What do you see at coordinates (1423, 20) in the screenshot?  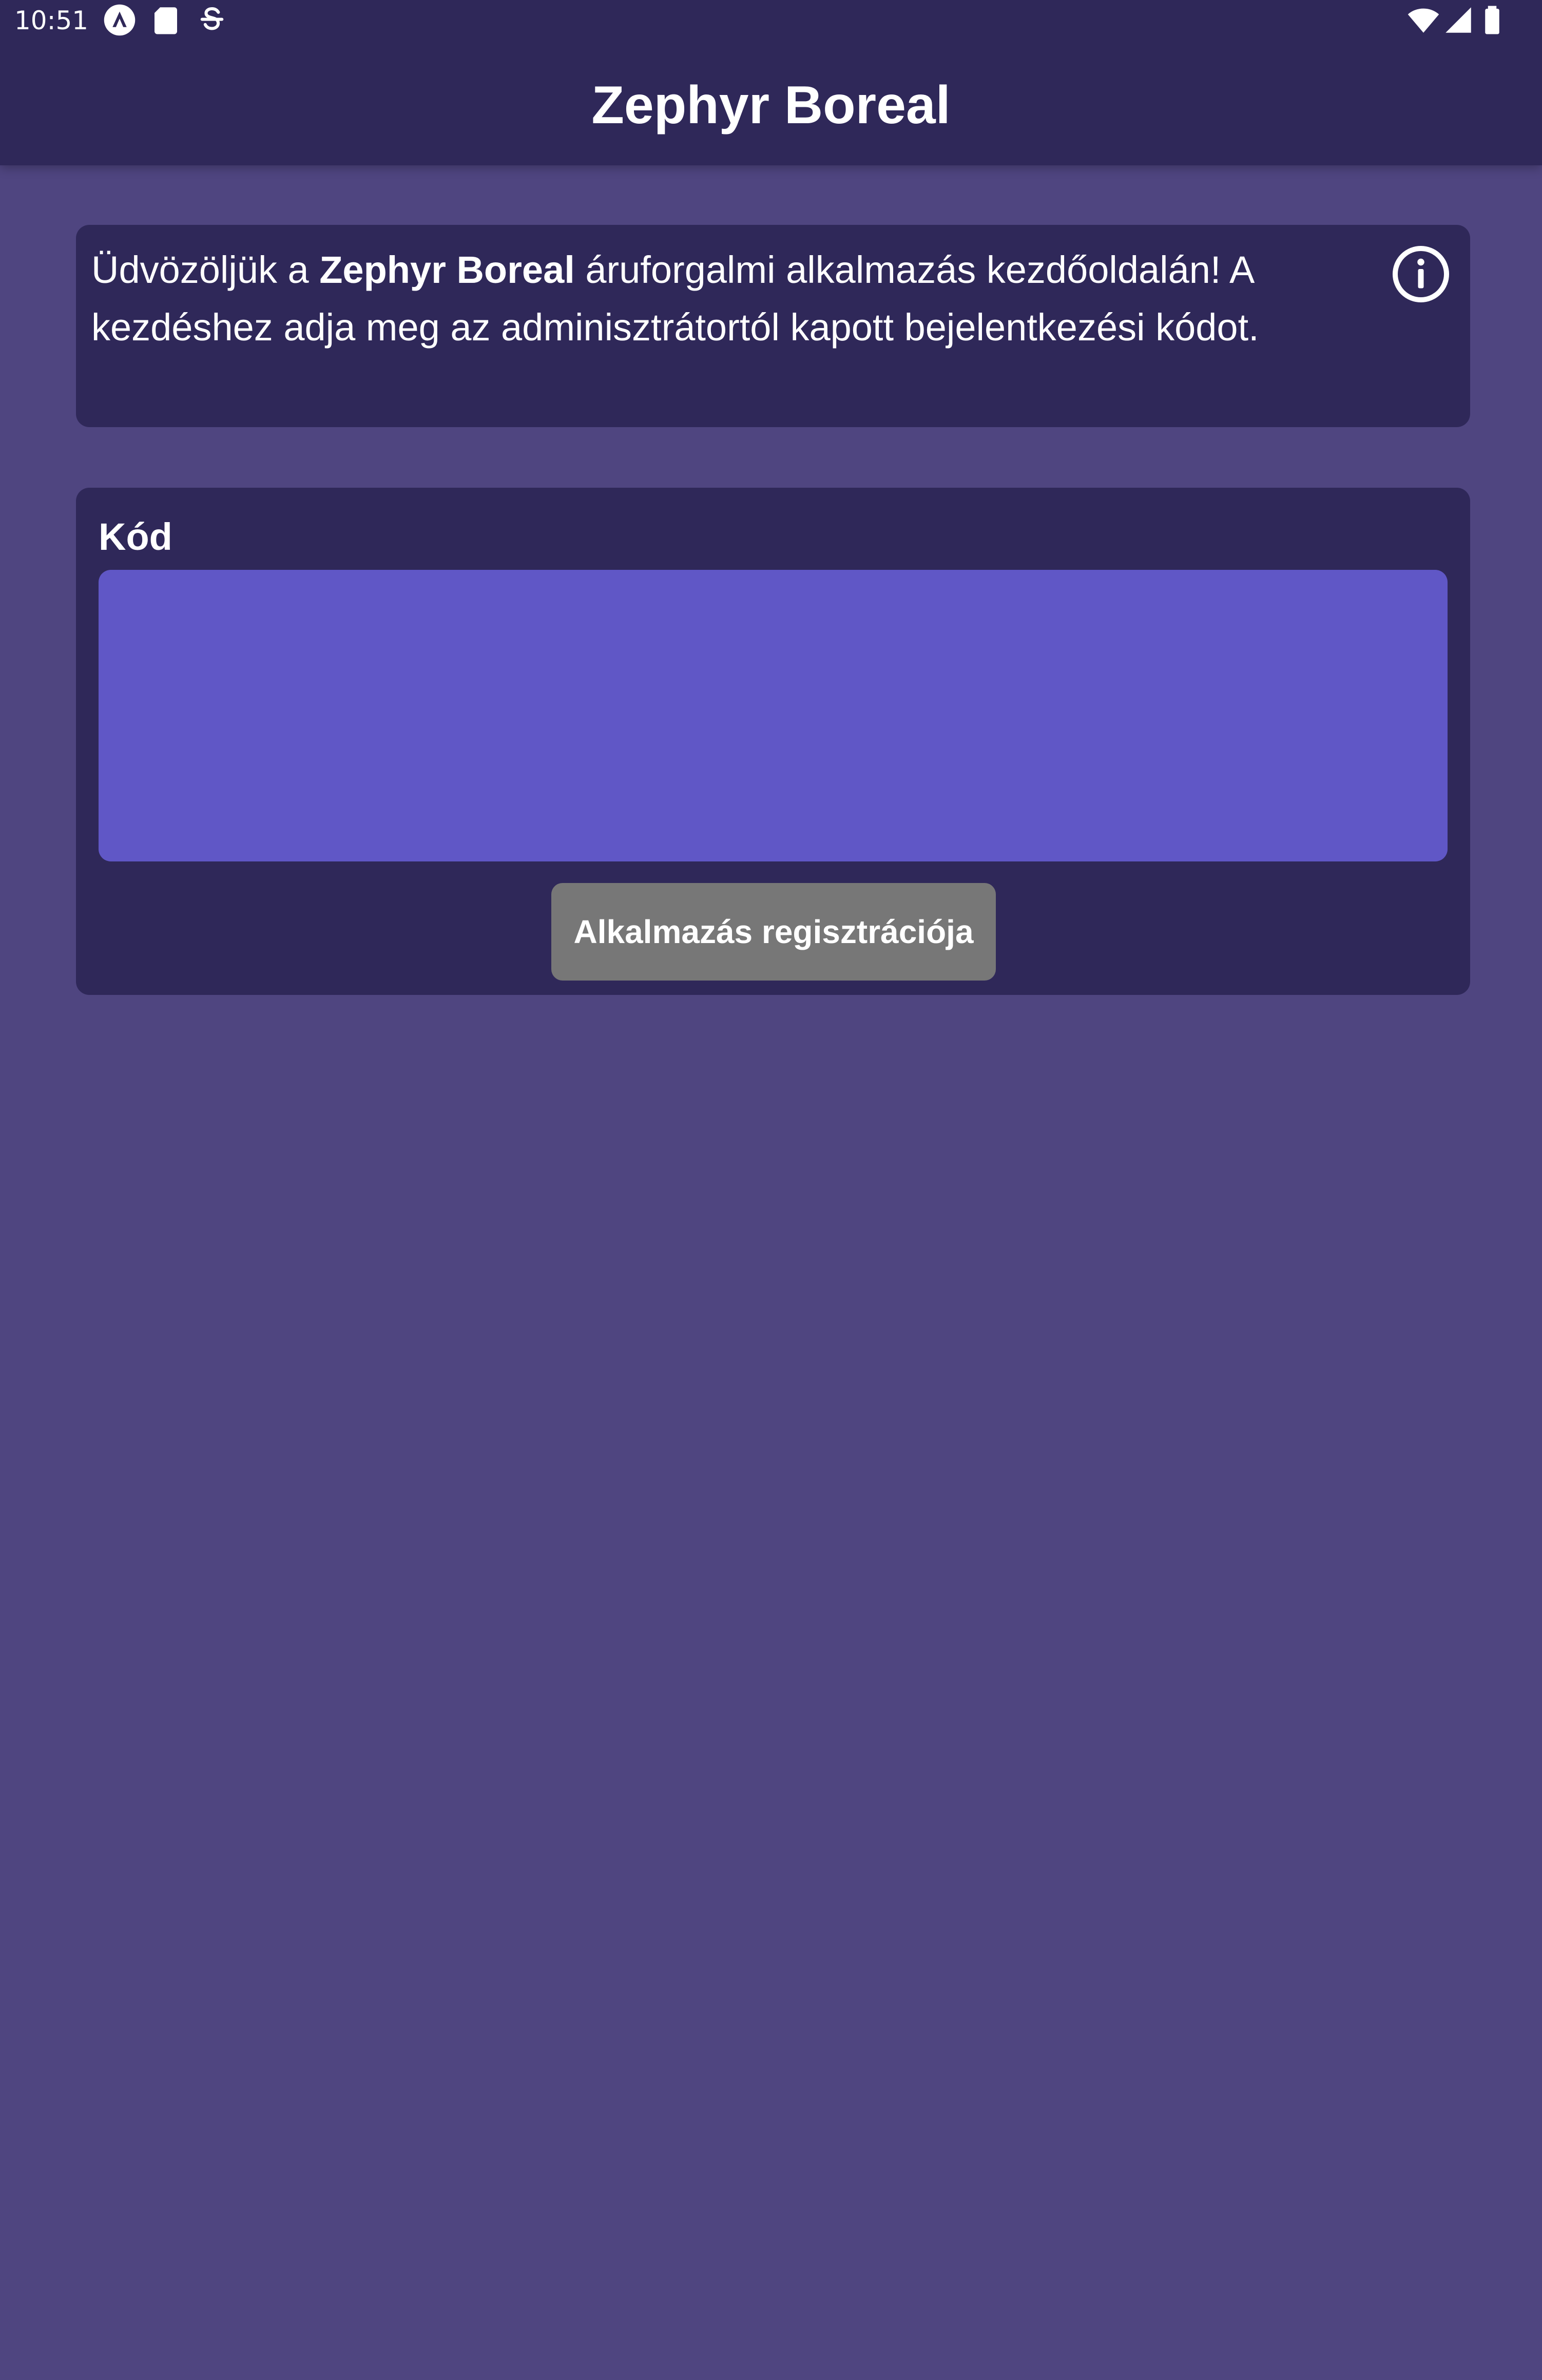 I see `wifi-icon` at bounding box center [1423, 20].